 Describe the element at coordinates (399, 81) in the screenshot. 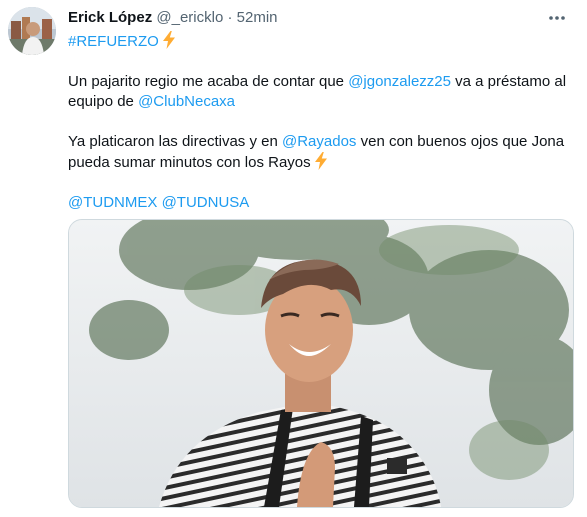

I see `mention-jgonzalezz25: @jgonzalezz25` at that location.